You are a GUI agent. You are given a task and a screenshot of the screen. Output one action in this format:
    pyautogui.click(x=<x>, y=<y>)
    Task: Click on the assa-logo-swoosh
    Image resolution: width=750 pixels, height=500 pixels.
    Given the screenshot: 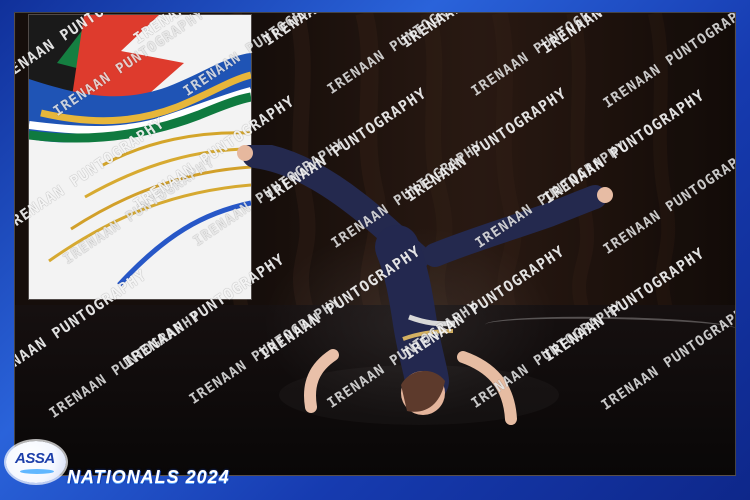 What is the action you would take?
    pyautogui.click(x=37, y=471)
    